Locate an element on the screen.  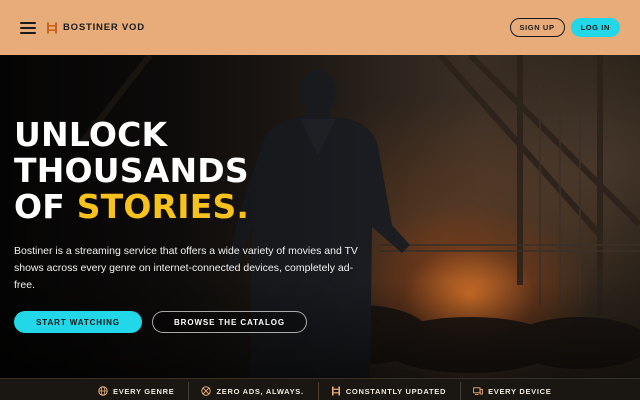
no-ads-icon is located at coordinates (206, 391).